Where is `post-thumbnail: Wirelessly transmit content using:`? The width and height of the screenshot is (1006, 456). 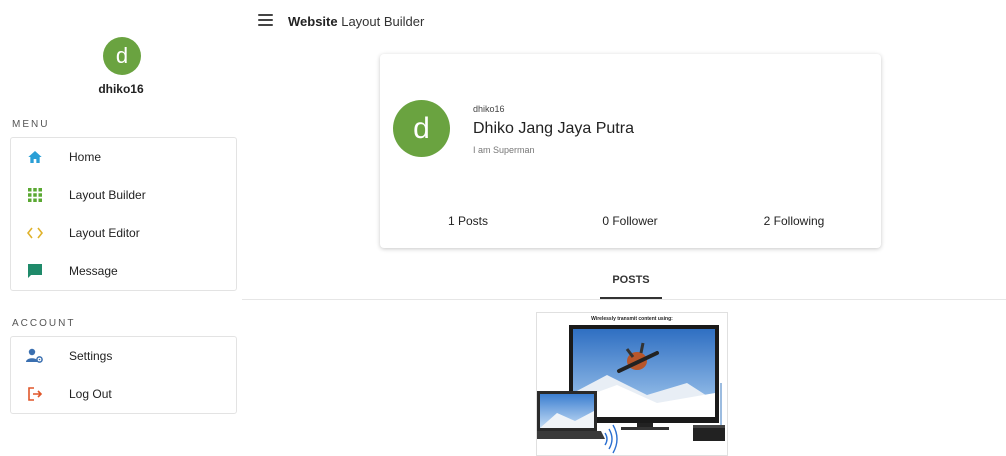
post-thumbnail: Wirelessly transmit content using: is located at coordinates (632, 384).